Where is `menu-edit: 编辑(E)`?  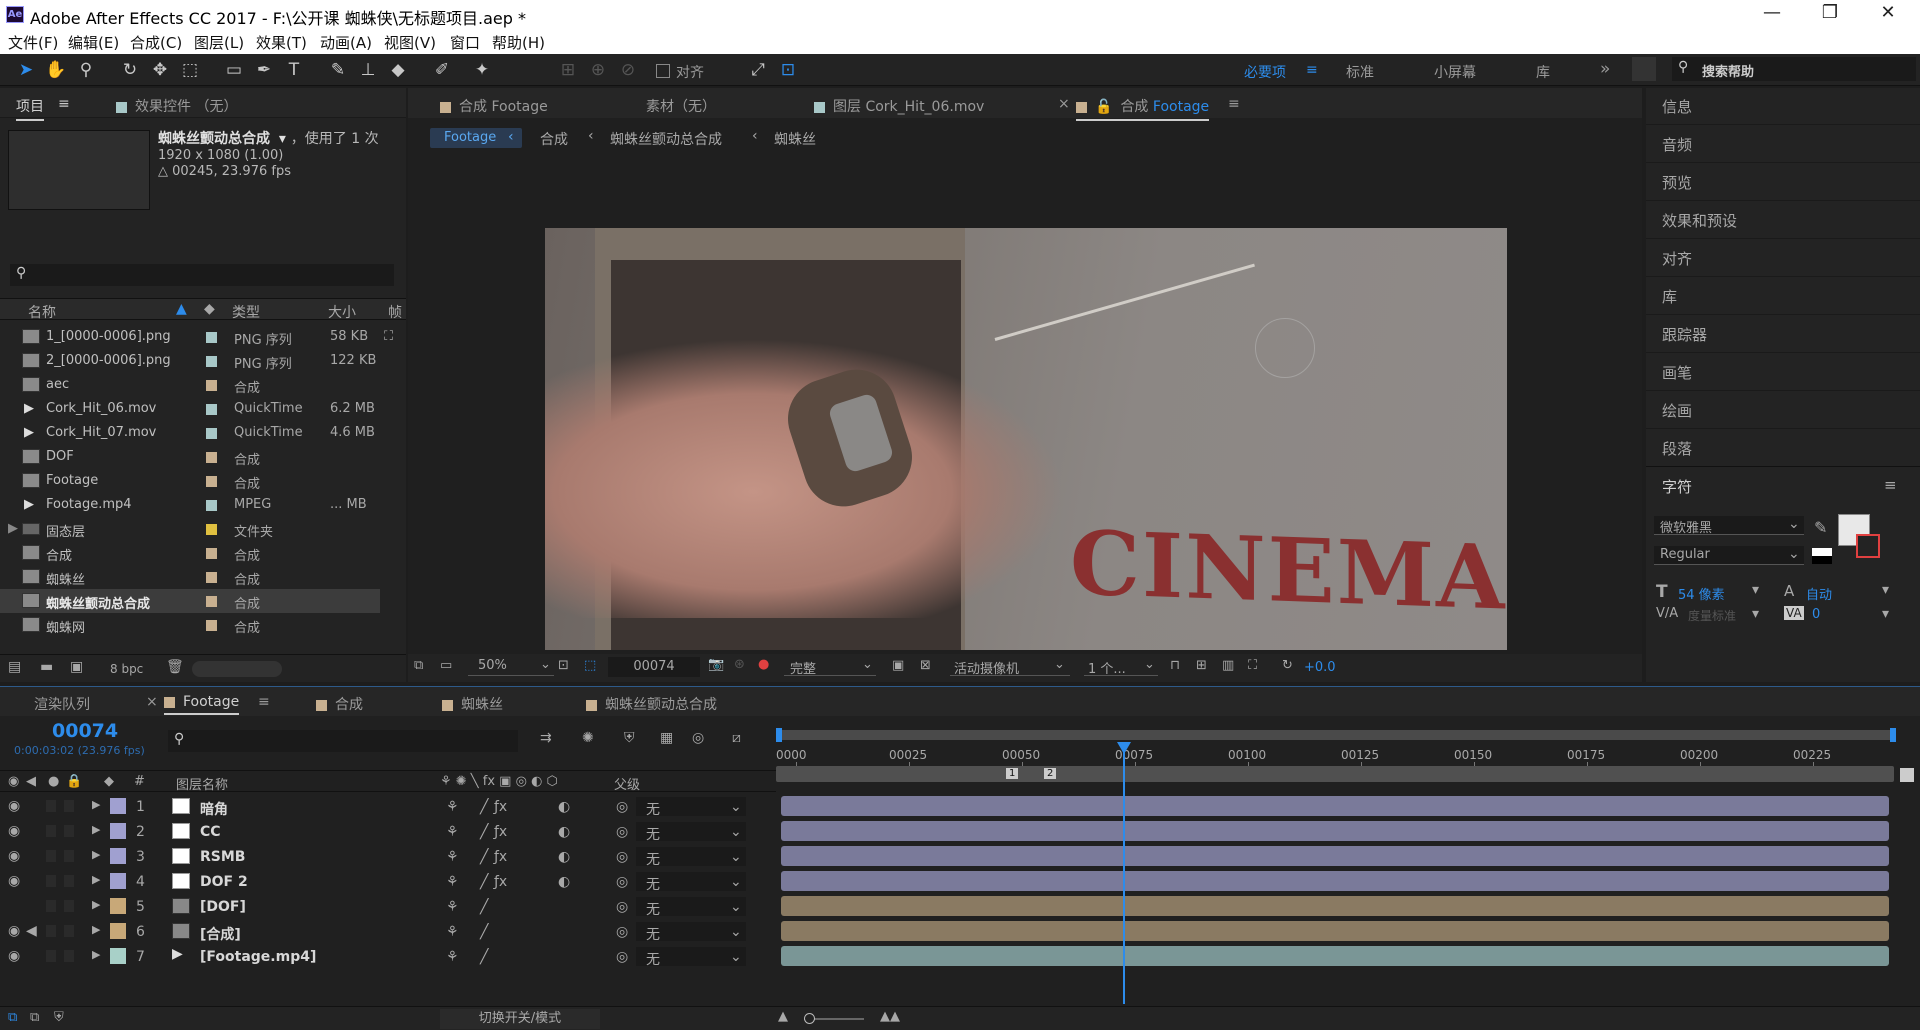
menu-edit: 编辑(E) is located at coordinates (93, 42).